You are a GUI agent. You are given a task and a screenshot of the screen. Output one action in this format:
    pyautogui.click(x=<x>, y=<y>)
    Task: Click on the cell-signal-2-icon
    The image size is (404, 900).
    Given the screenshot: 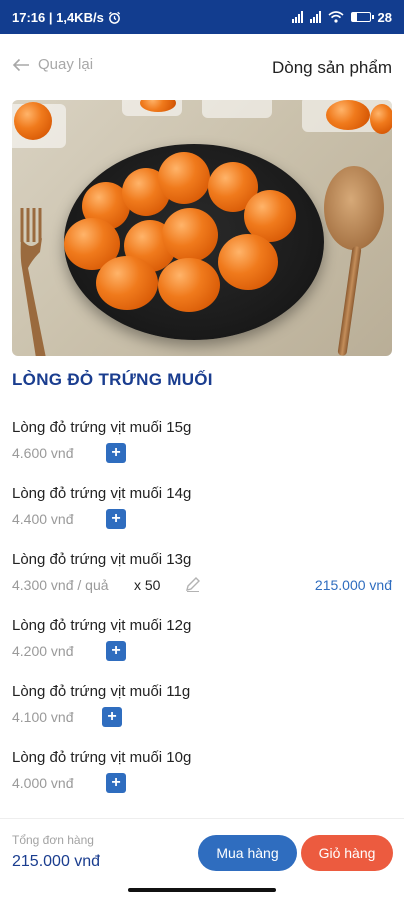 What is the action you would take?
    pyautogui.click(x=315, y=17)
    